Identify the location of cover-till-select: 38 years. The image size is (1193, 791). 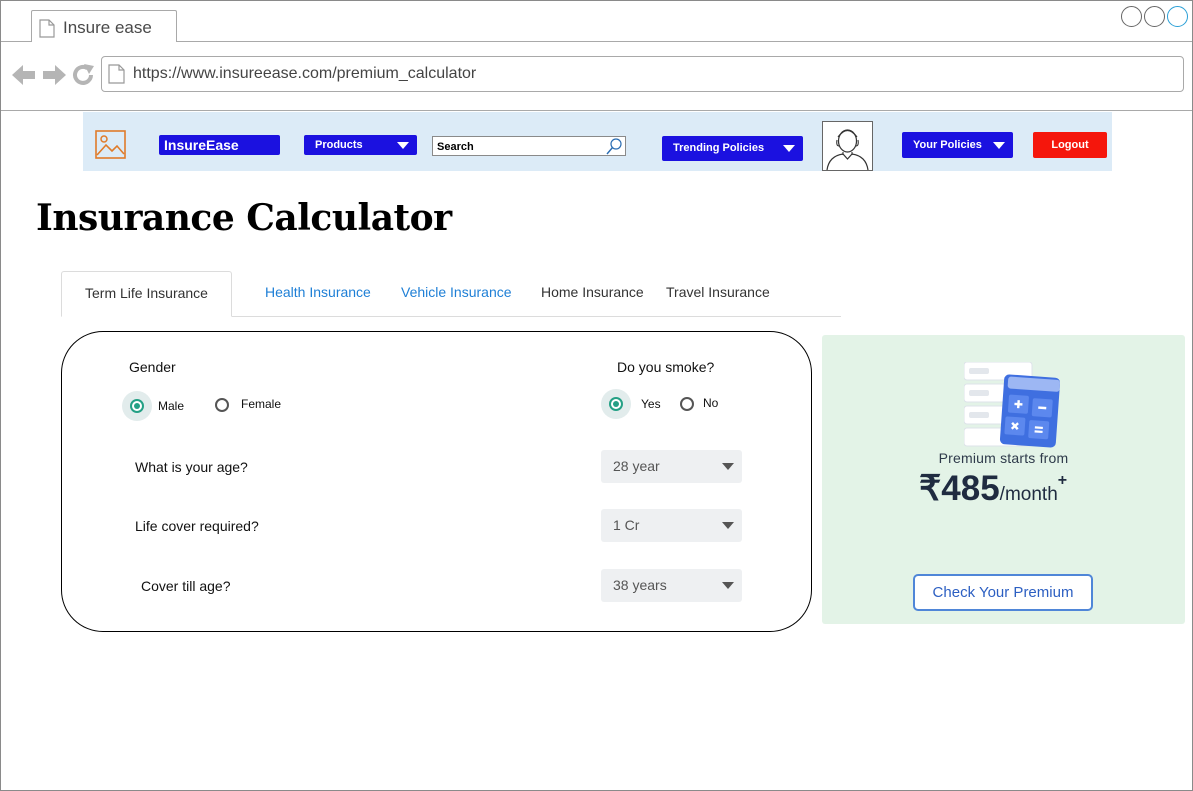
(671, 585).